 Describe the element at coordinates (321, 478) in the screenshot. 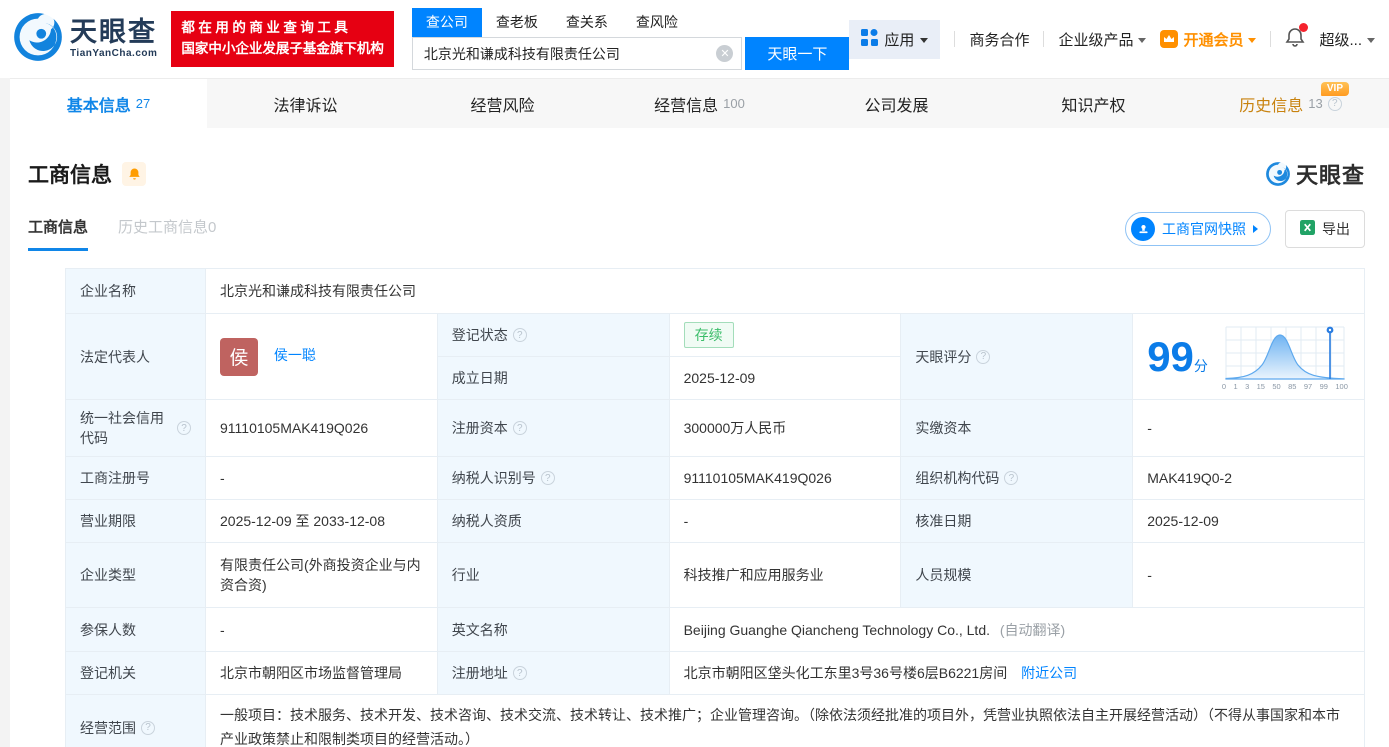

I see `reg-number-value: -` at that location.